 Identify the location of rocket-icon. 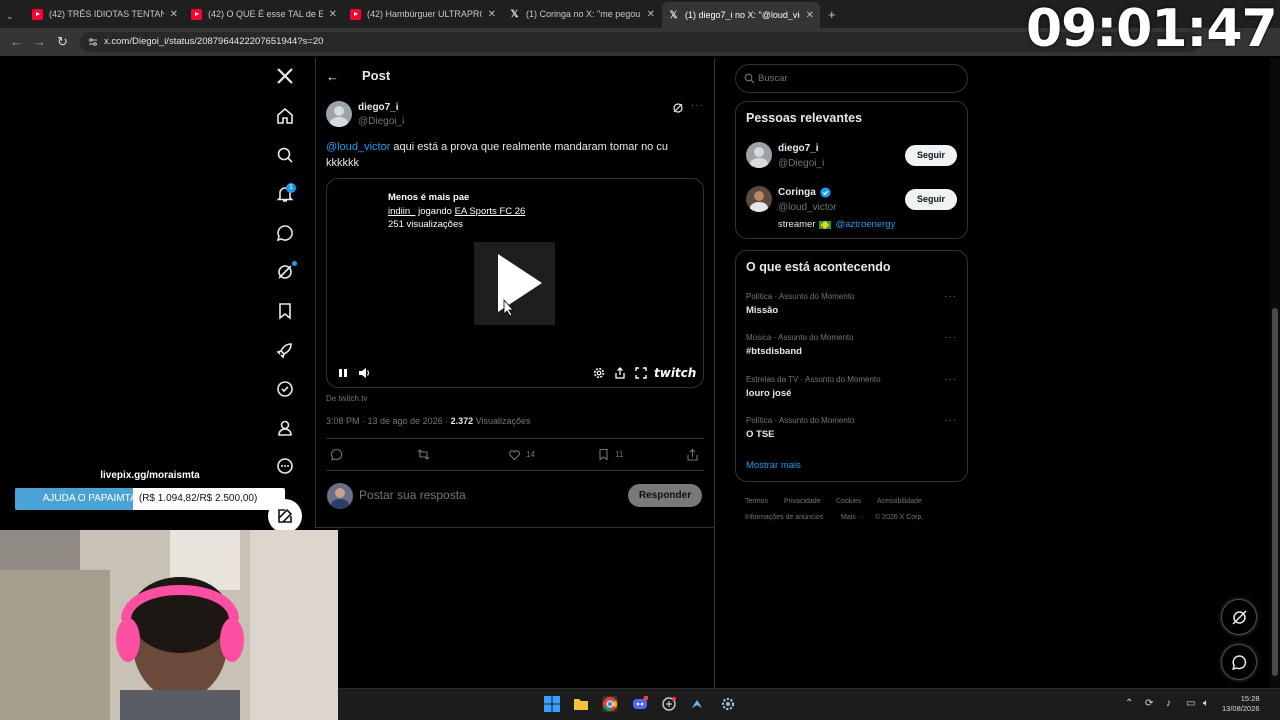
(285, 350).